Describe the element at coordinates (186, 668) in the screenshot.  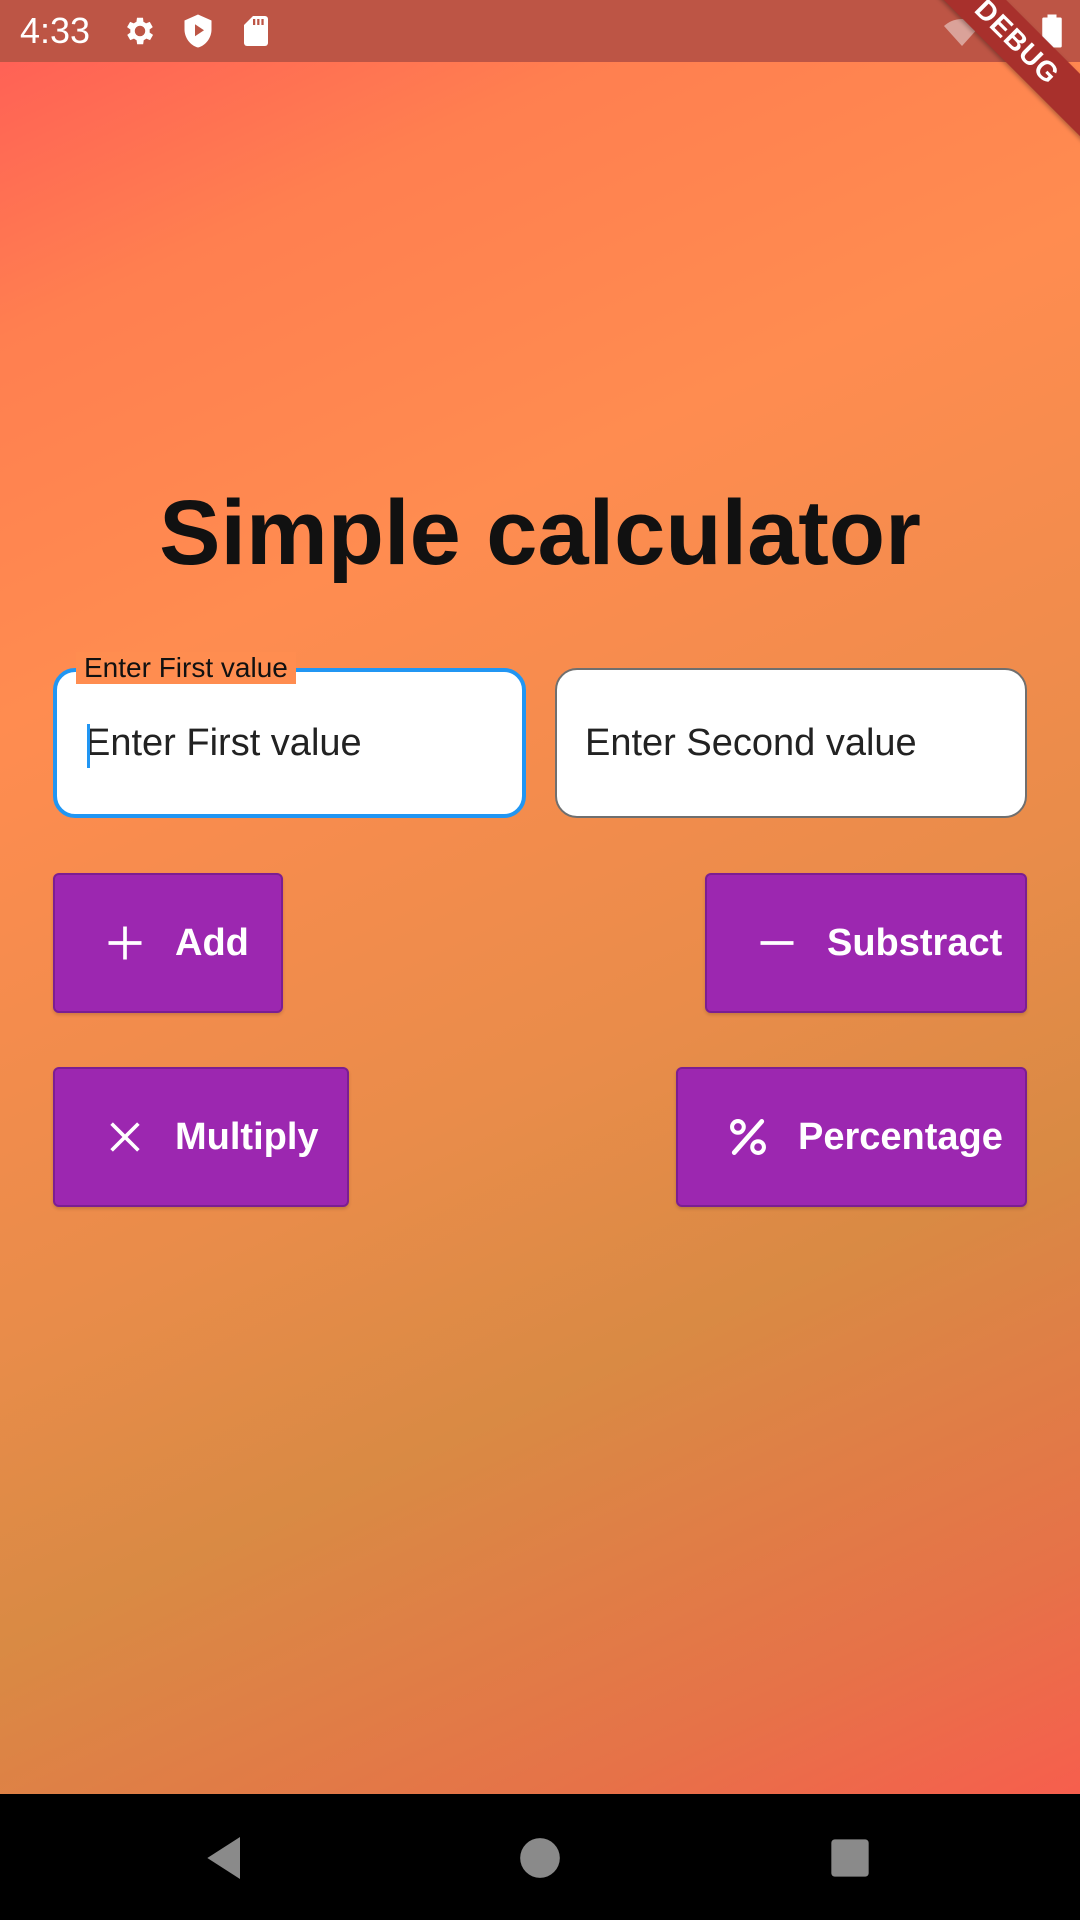
I see `first-value-label: Enter First value` at that location.